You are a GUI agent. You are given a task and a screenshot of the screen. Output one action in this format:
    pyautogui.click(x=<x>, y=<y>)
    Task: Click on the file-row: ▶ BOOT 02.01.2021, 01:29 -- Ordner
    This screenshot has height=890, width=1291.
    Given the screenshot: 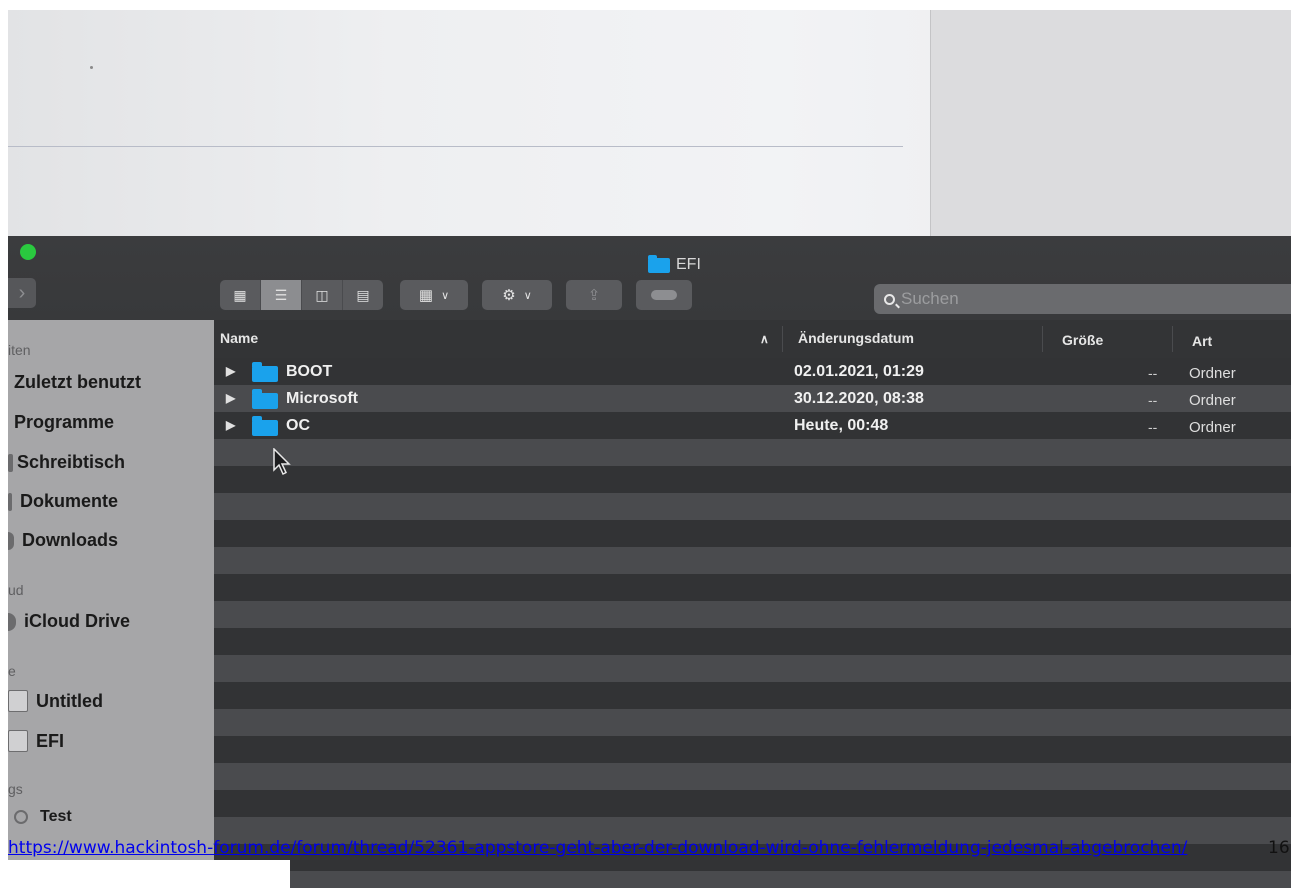 What is the action you would take?
    pyautogui.click(x=752, y=373)
    